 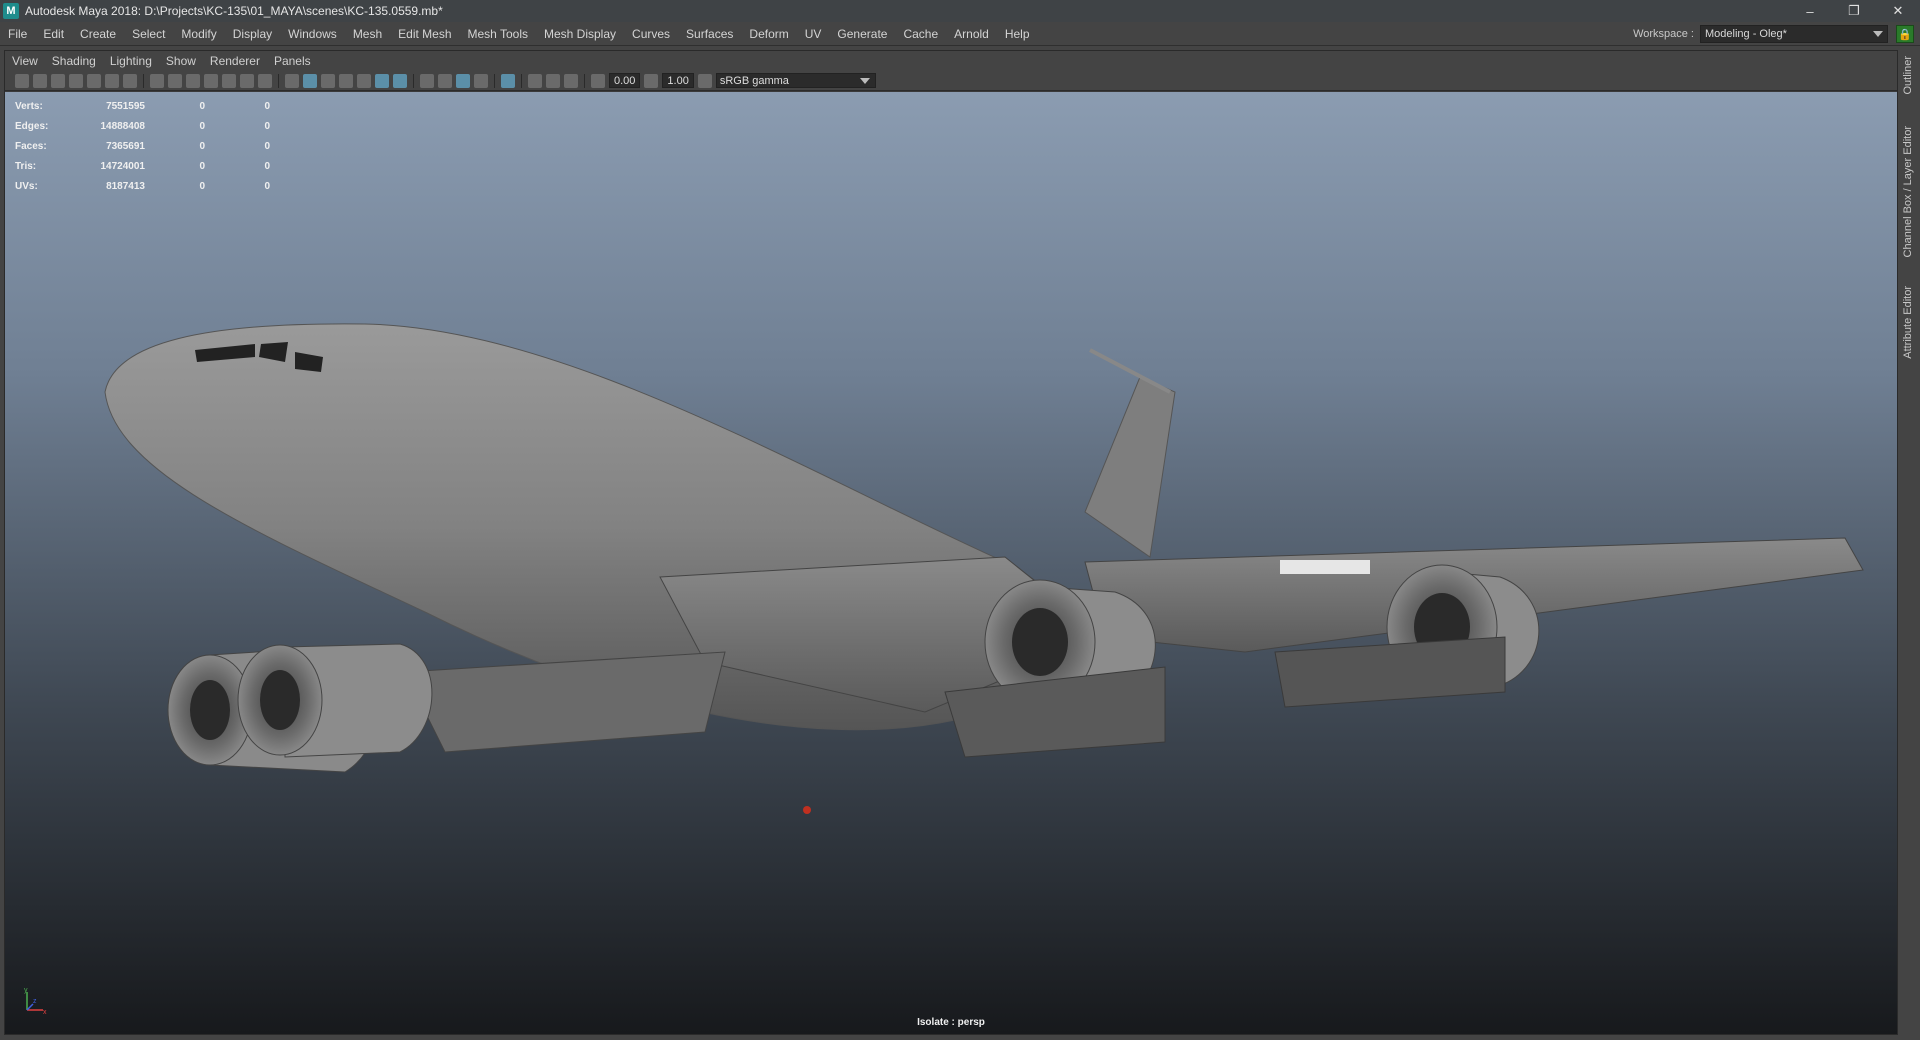 I want to click on close-button: ✕, so click(x=1898, y=11).